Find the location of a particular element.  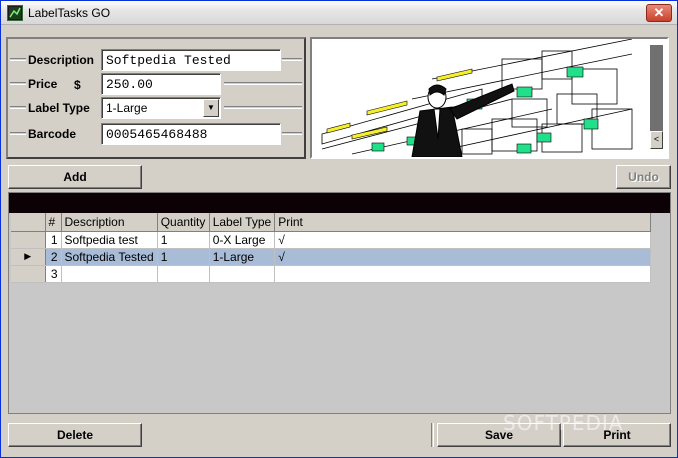

cell-label-type is located at coordinates (242, 274).